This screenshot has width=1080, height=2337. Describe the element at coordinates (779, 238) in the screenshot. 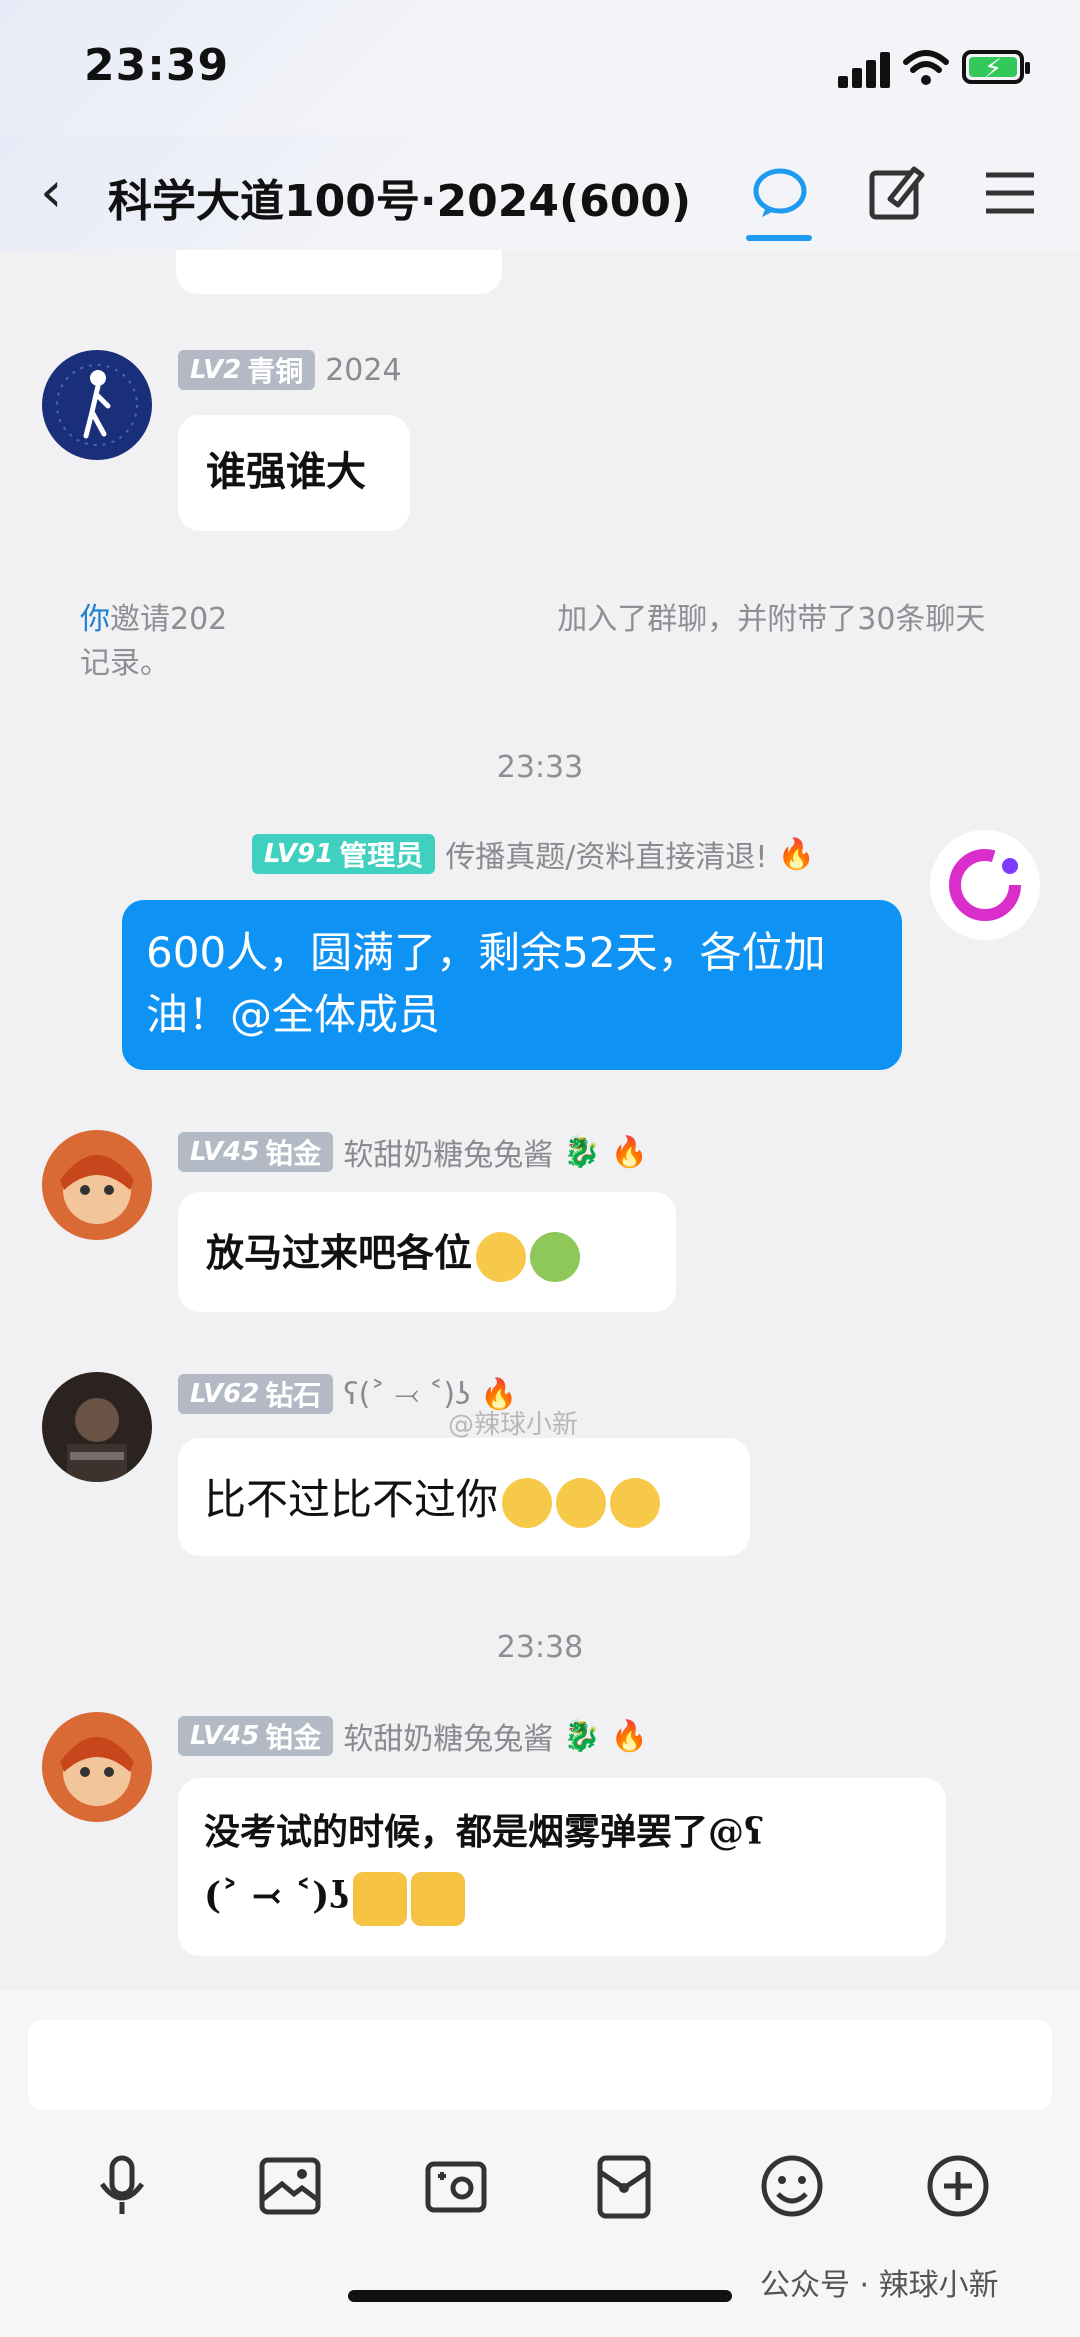

I see `active-tab-indicator` at that location.